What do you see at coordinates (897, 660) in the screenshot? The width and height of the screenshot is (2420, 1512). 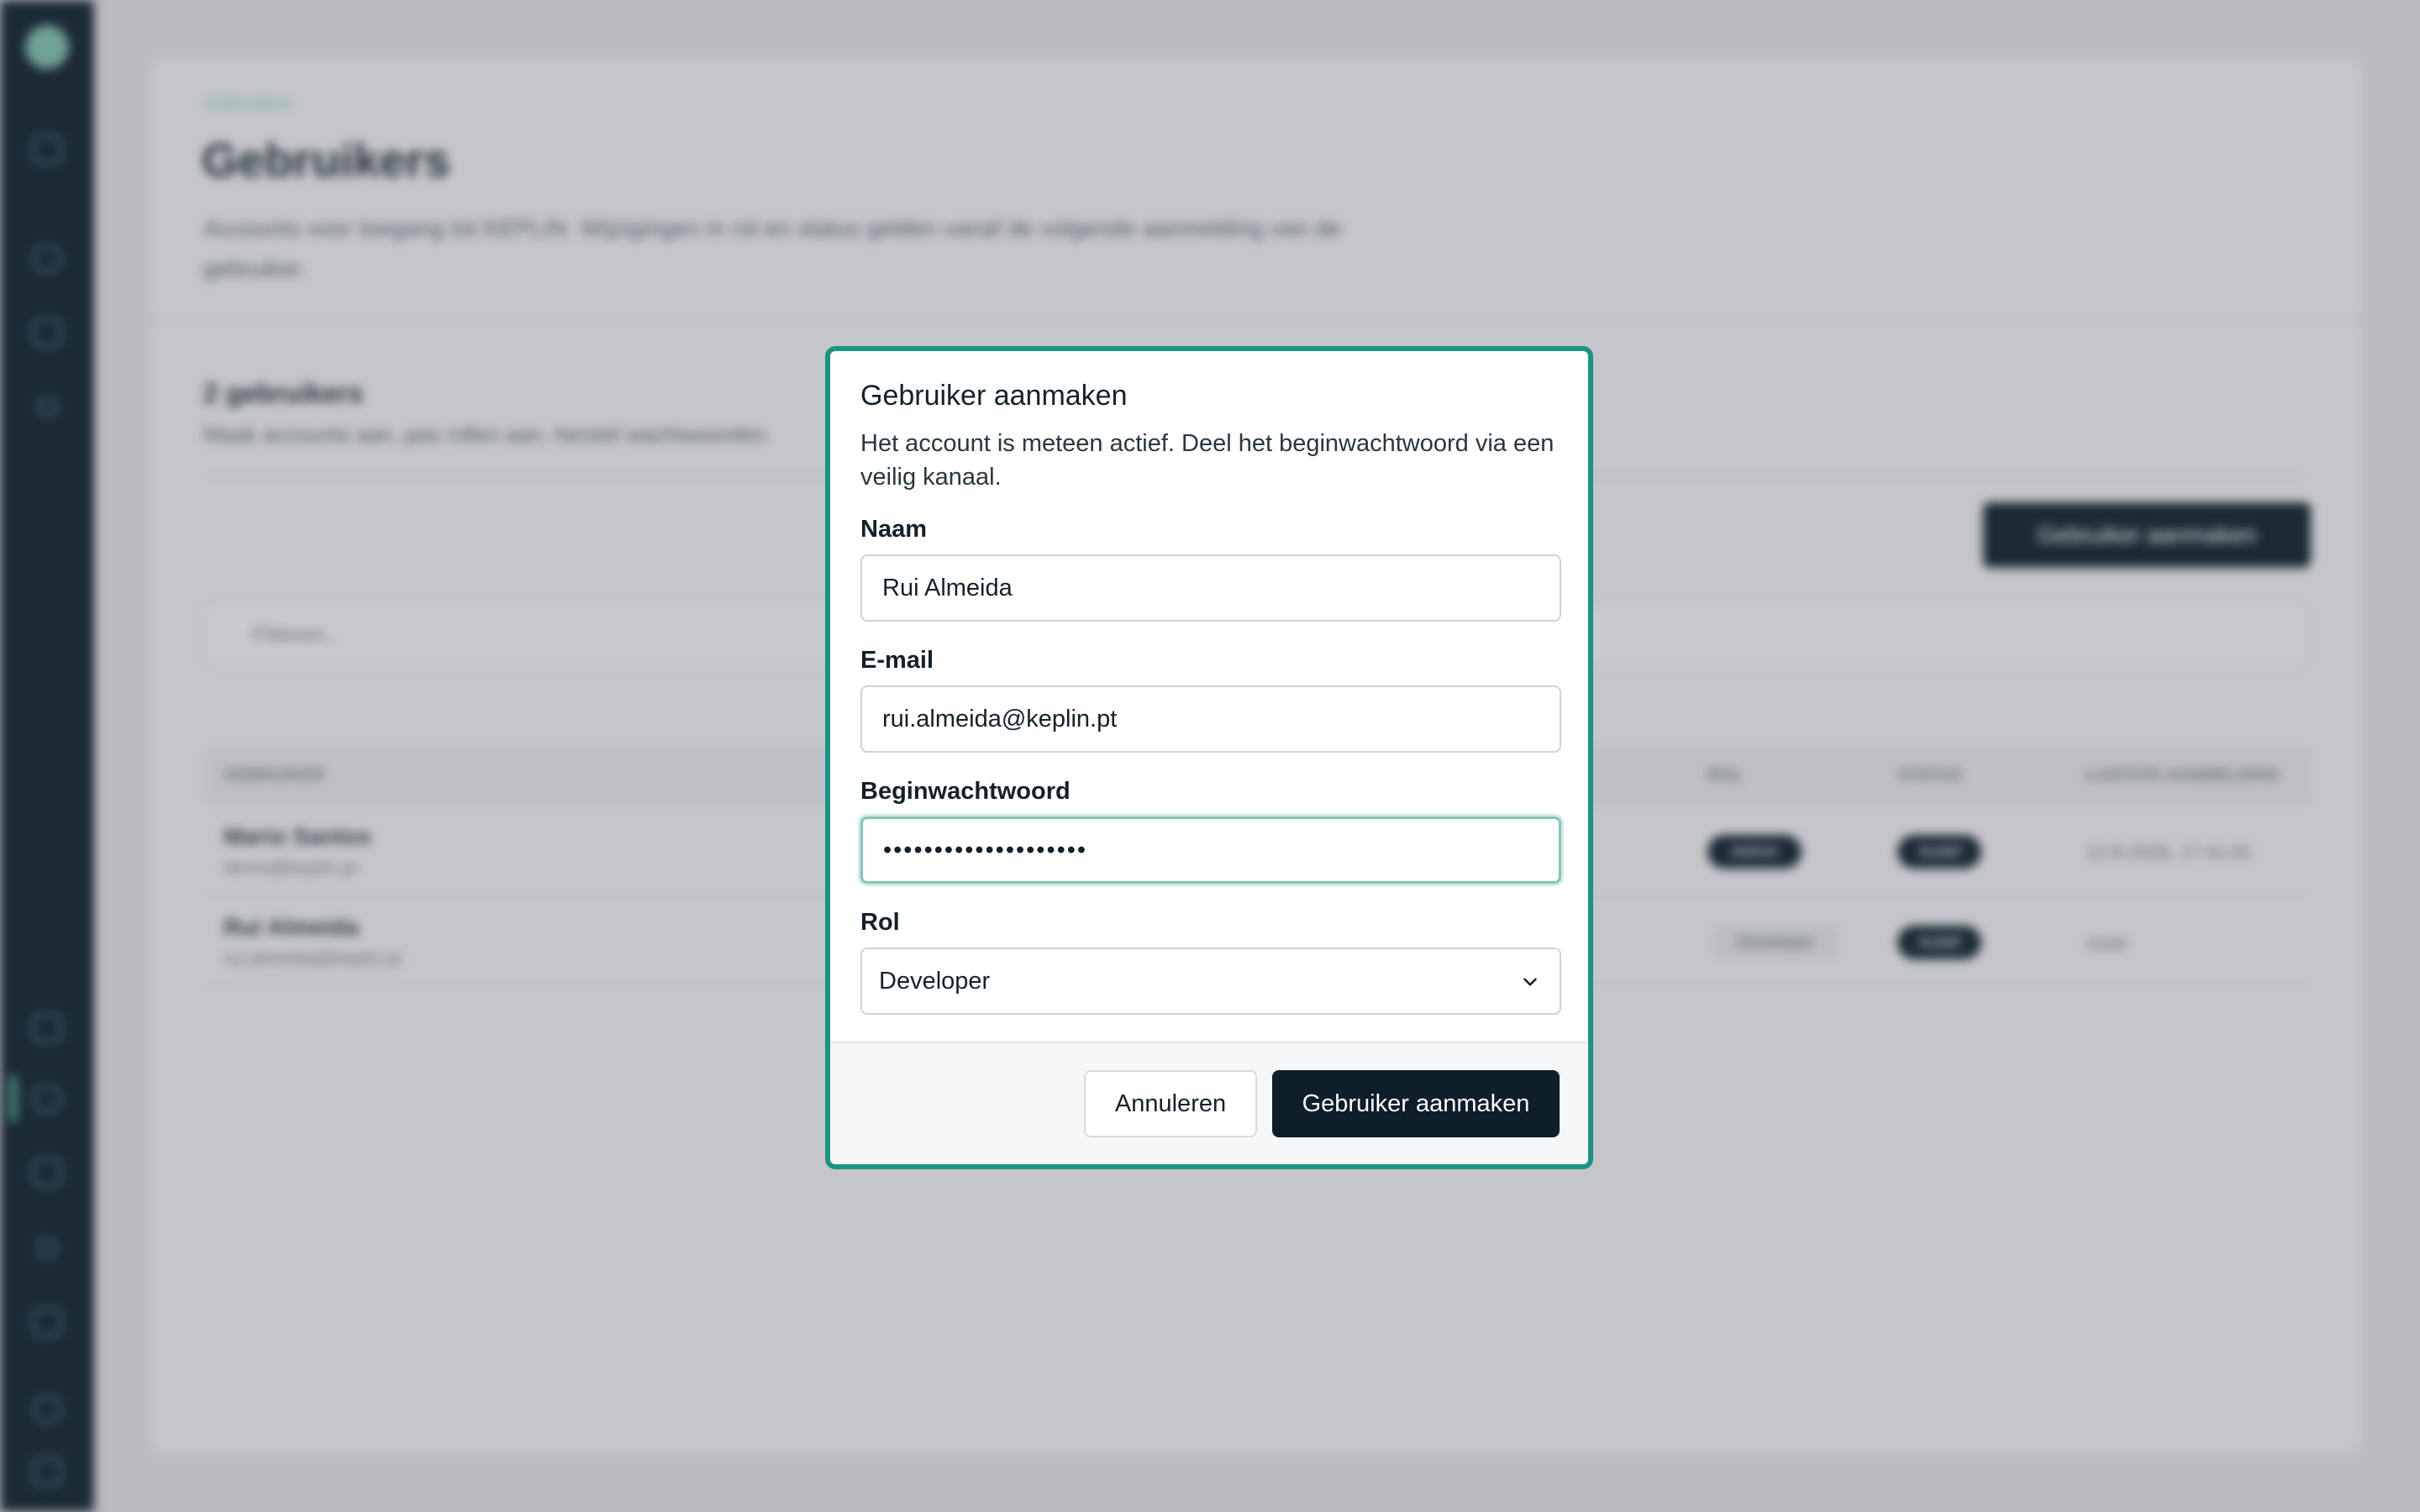 I see `email-label: E-mail` at bounding box center [897, 660].